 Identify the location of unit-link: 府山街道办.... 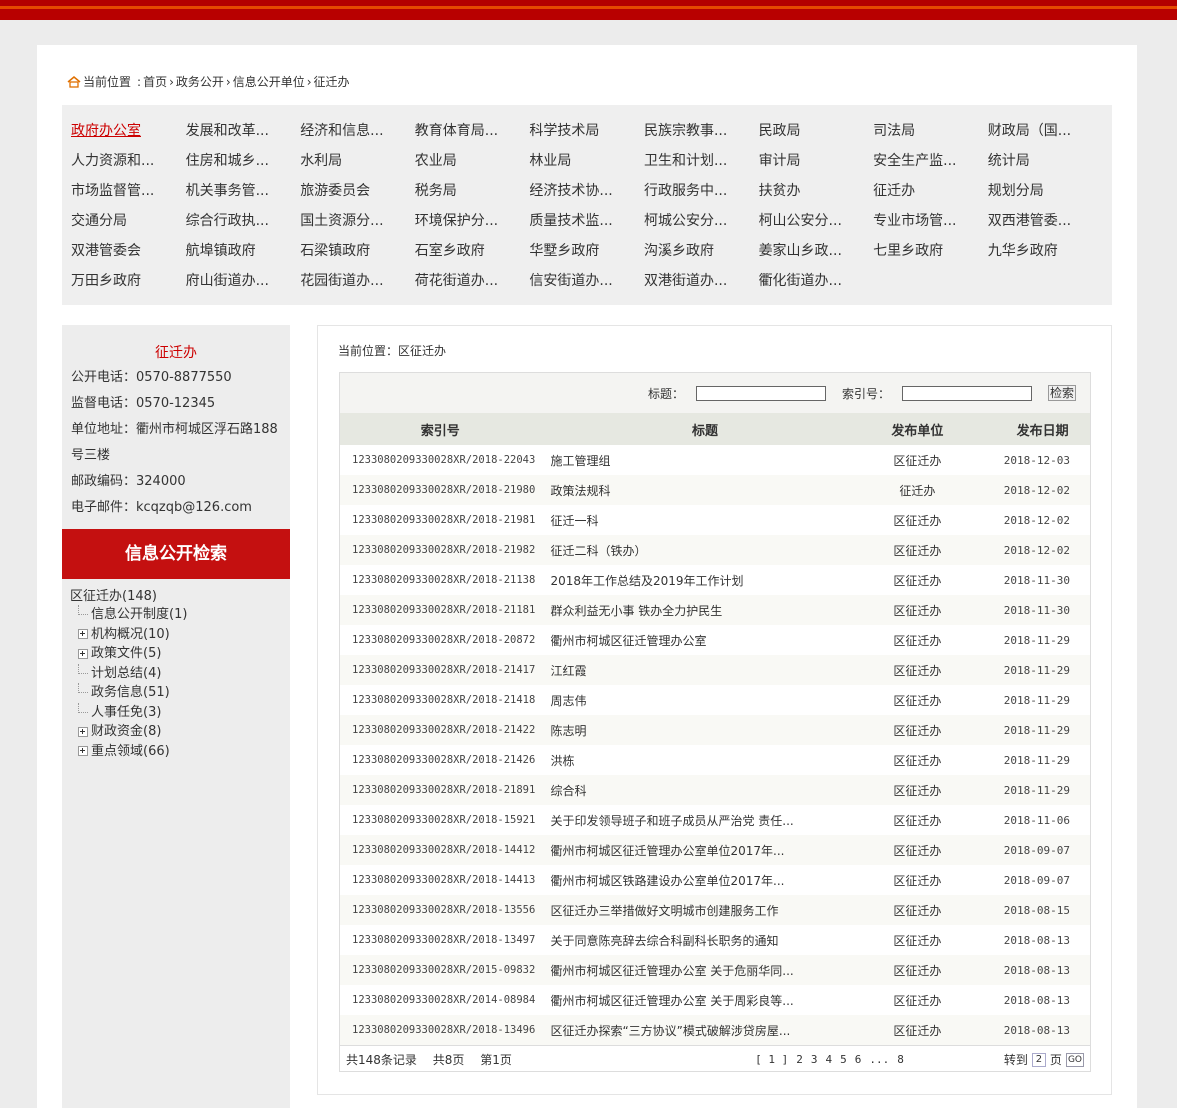
(243, 285).